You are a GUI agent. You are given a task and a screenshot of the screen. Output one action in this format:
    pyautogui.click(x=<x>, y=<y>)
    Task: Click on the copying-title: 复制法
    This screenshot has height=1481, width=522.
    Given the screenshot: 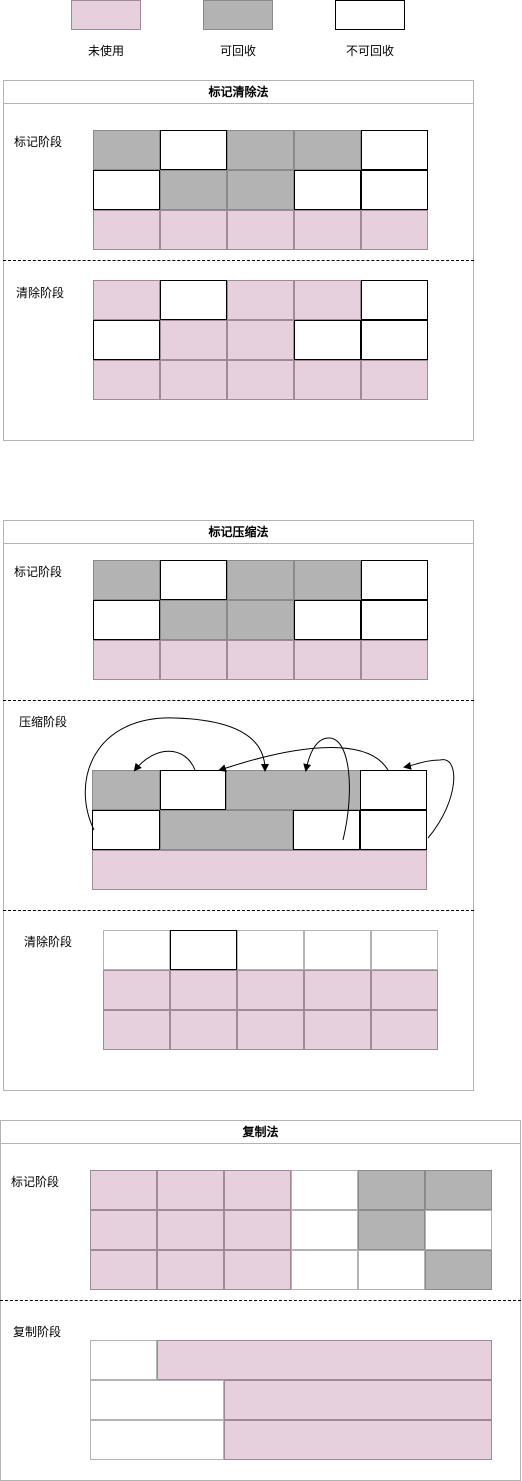 What is the action you would take?
    pyautogui.click(x=260, y=1132)
    